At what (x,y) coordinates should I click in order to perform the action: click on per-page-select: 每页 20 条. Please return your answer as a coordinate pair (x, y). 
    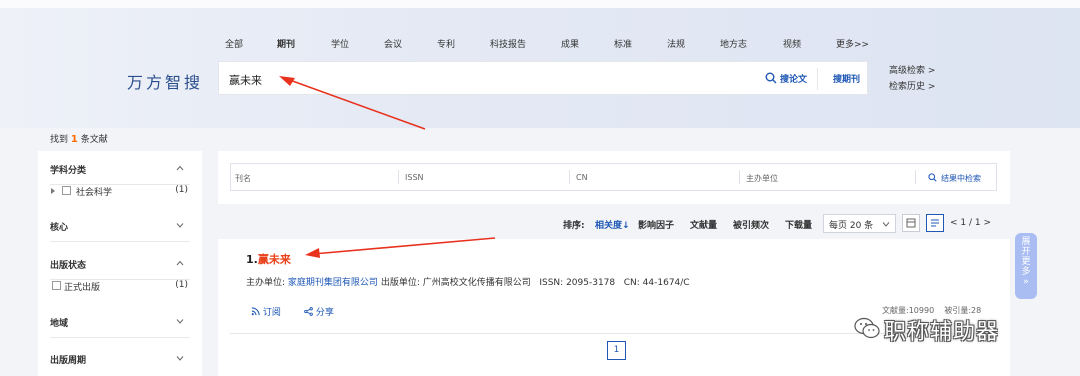
    Looking at the image, I should click on (859, 223).